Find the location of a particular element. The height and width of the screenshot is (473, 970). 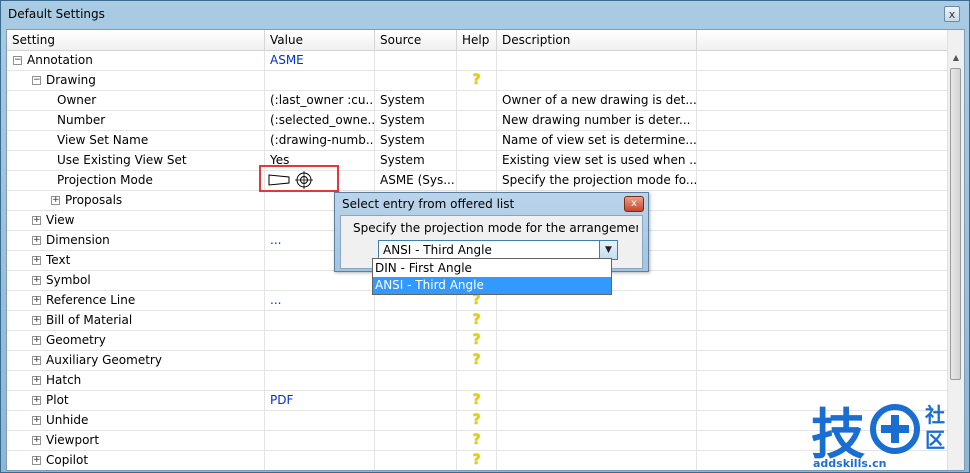

window-title: Default Settings is located at coordinates (56, 14).